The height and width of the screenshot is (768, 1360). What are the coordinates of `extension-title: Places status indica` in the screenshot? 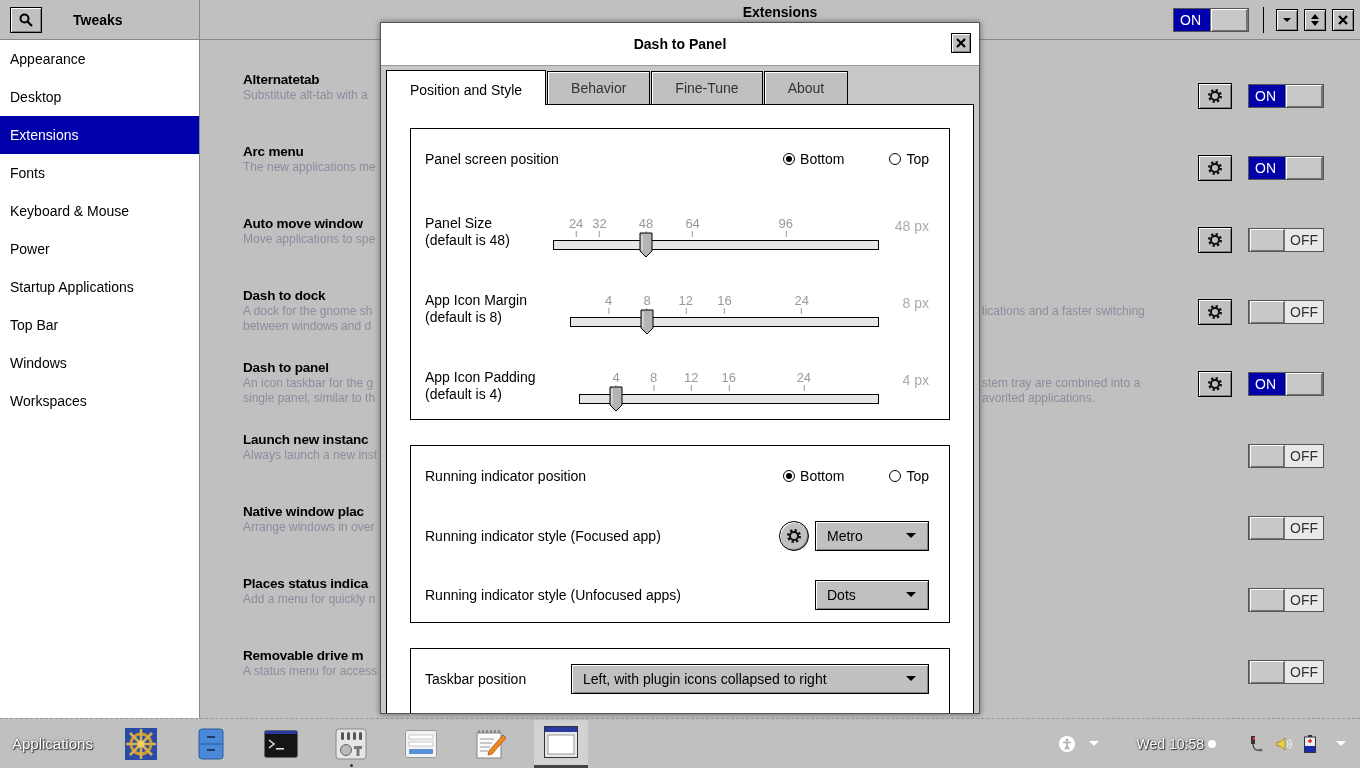 It's located at (306, 584).